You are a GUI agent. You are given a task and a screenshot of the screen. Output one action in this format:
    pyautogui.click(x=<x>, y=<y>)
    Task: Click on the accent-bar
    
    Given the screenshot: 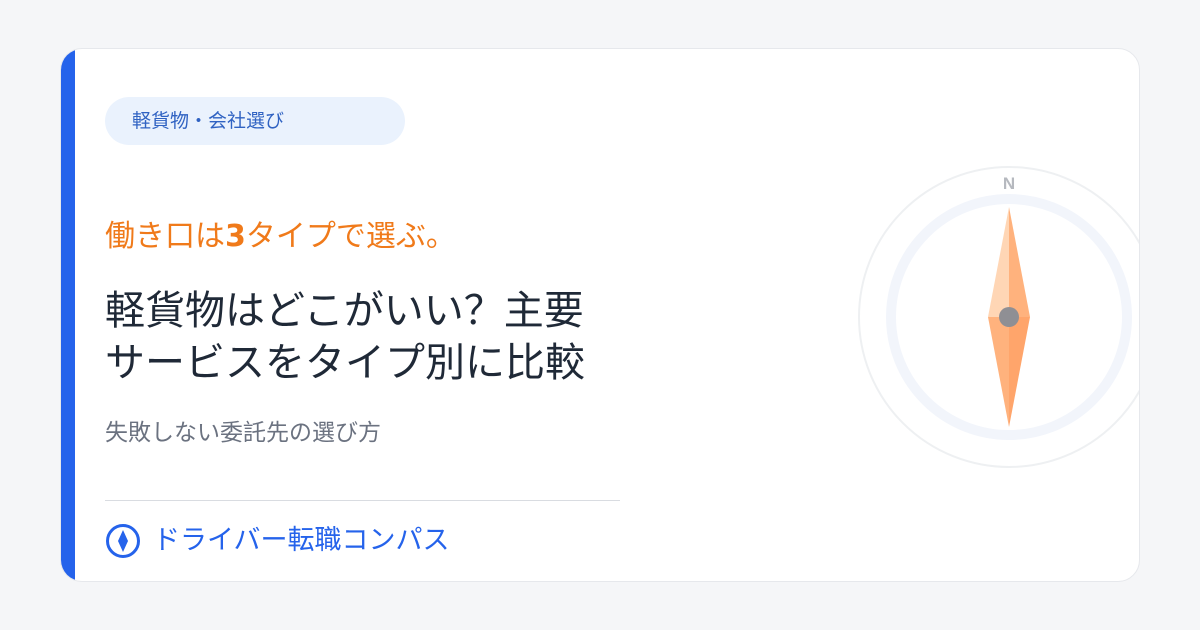 What is the action you would take?
    pyautogui.click(x=68, y=315)
    